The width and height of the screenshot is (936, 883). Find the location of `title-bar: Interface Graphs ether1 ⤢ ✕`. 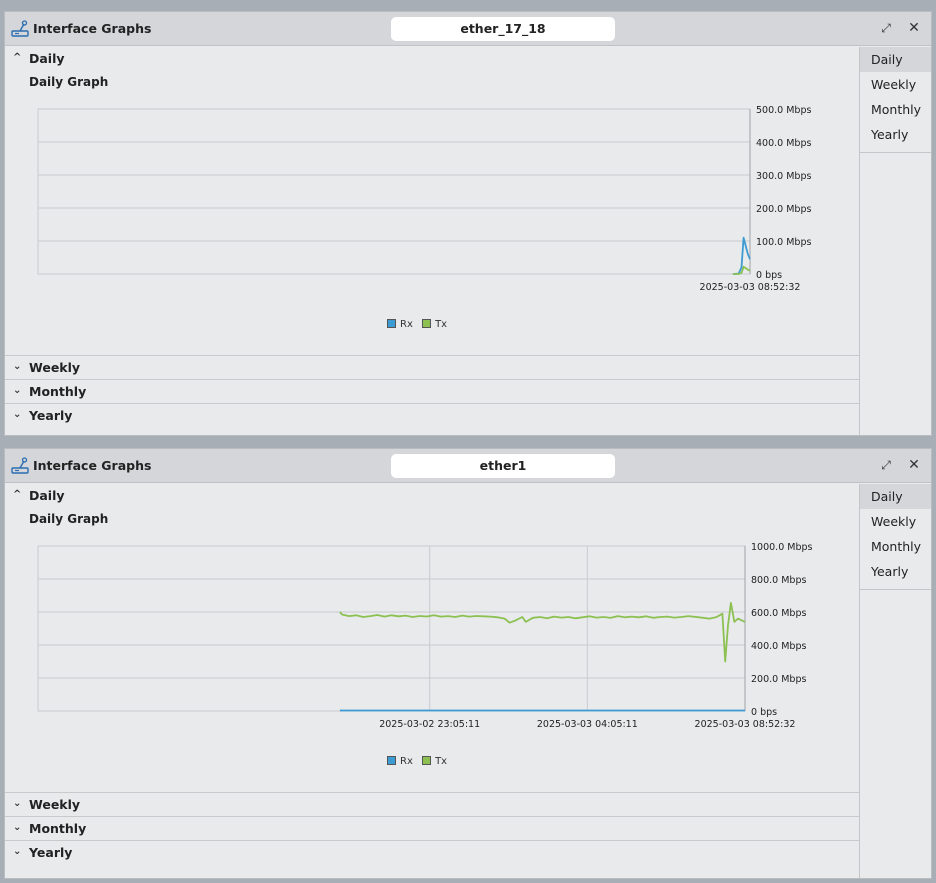

title-bar: Interface Graphs ether1 ⤢ ✕ is located at coordinates (468, 466).